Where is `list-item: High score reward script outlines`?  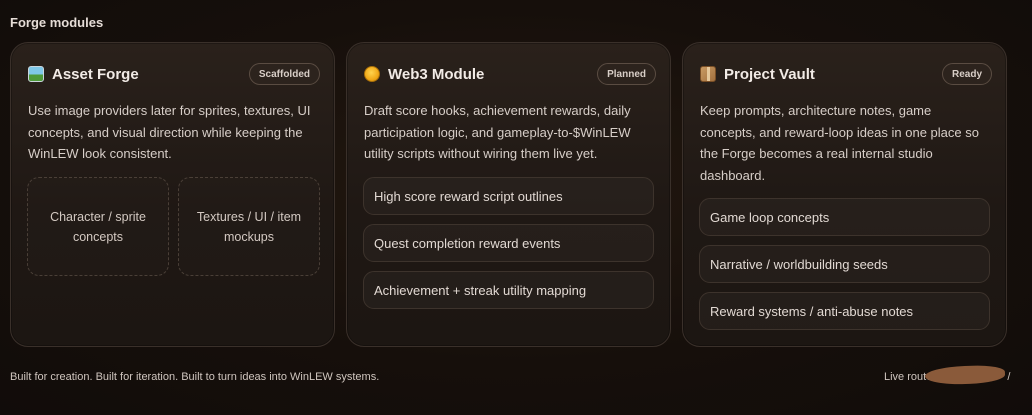 list-item: High score reward script outlines is located at coordinates (508, 196).